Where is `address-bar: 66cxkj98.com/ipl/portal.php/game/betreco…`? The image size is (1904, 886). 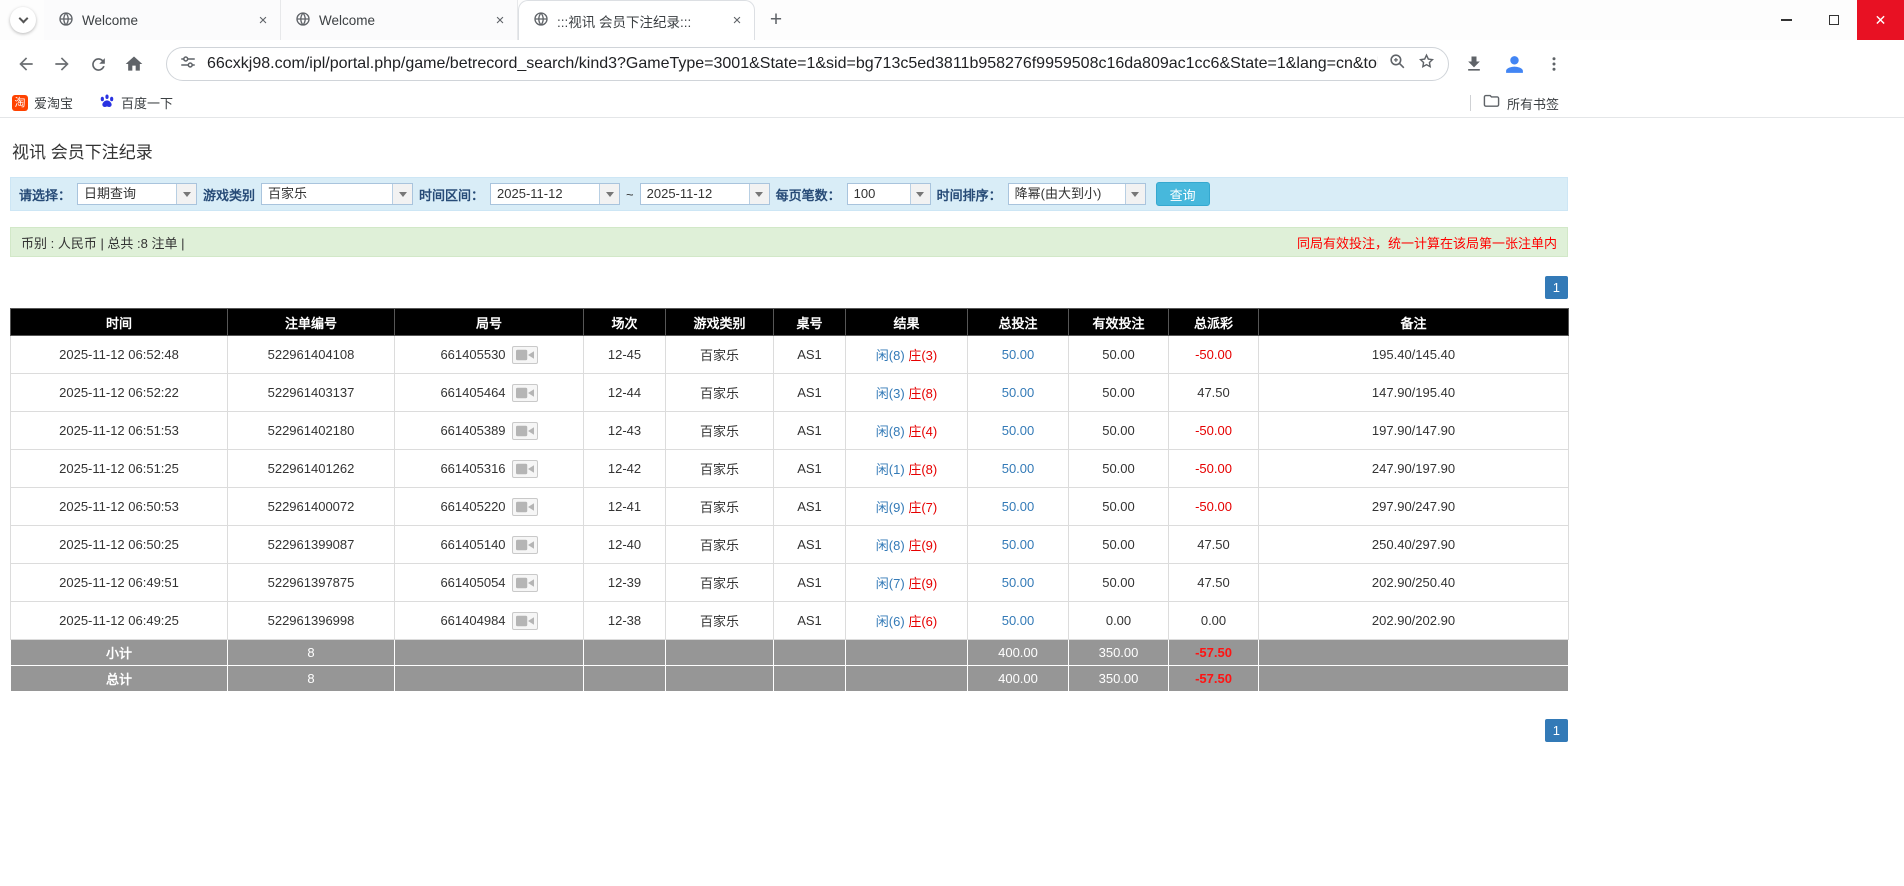 address-bar: 66cxkj98.com/ipl/portal.php/game/betreco… is located at coordinates (807, 64).